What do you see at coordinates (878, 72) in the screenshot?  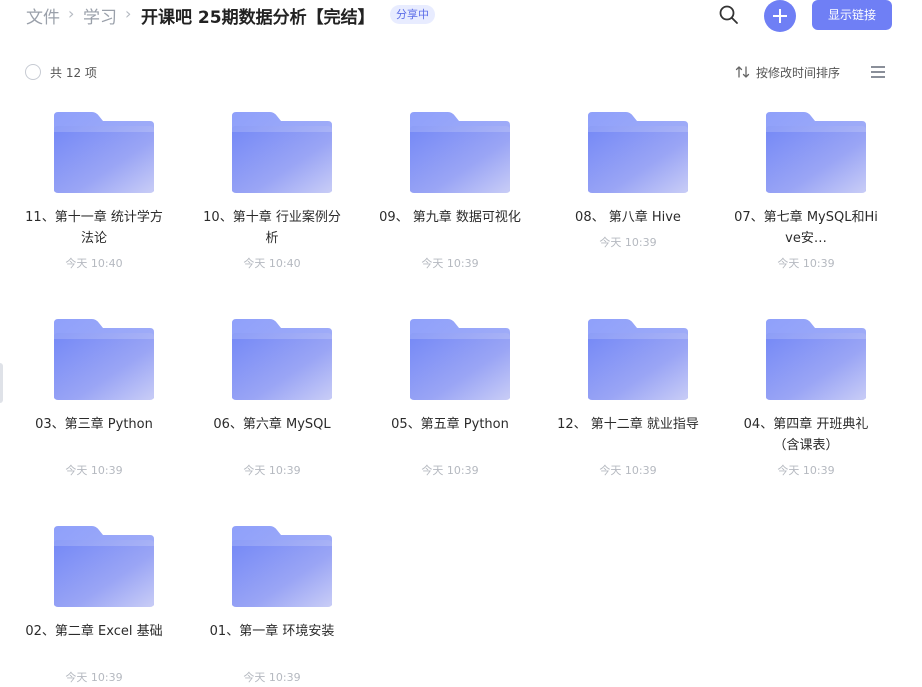 I see `list-view-icon` at bounding box center [878, 72].